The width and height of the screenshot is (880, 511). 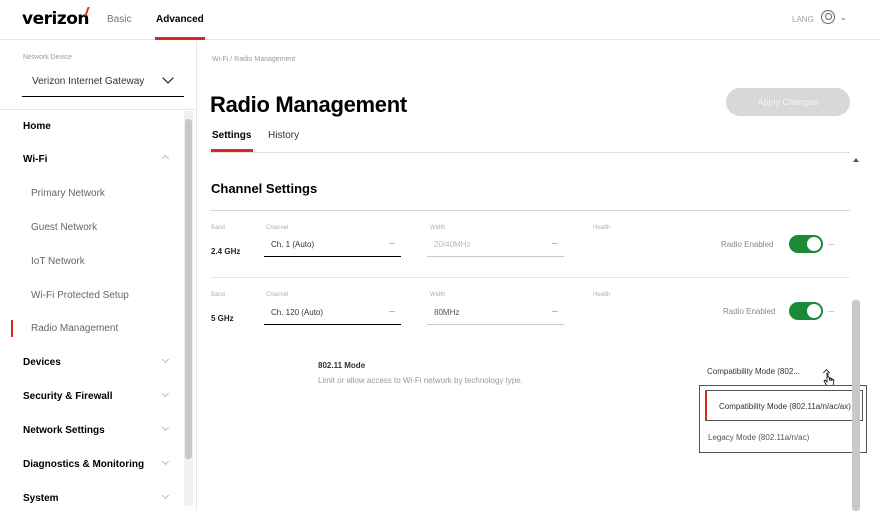 I want to click on breadcrumb: Wi-Fi / Radio Management, so click(x=253, y=59).